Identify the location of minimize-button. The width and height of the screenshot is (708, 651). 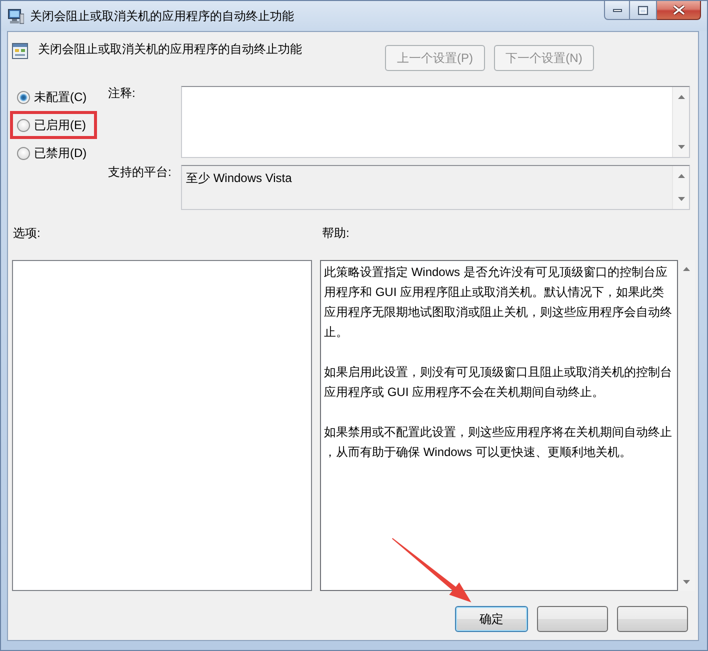
(617, 10).